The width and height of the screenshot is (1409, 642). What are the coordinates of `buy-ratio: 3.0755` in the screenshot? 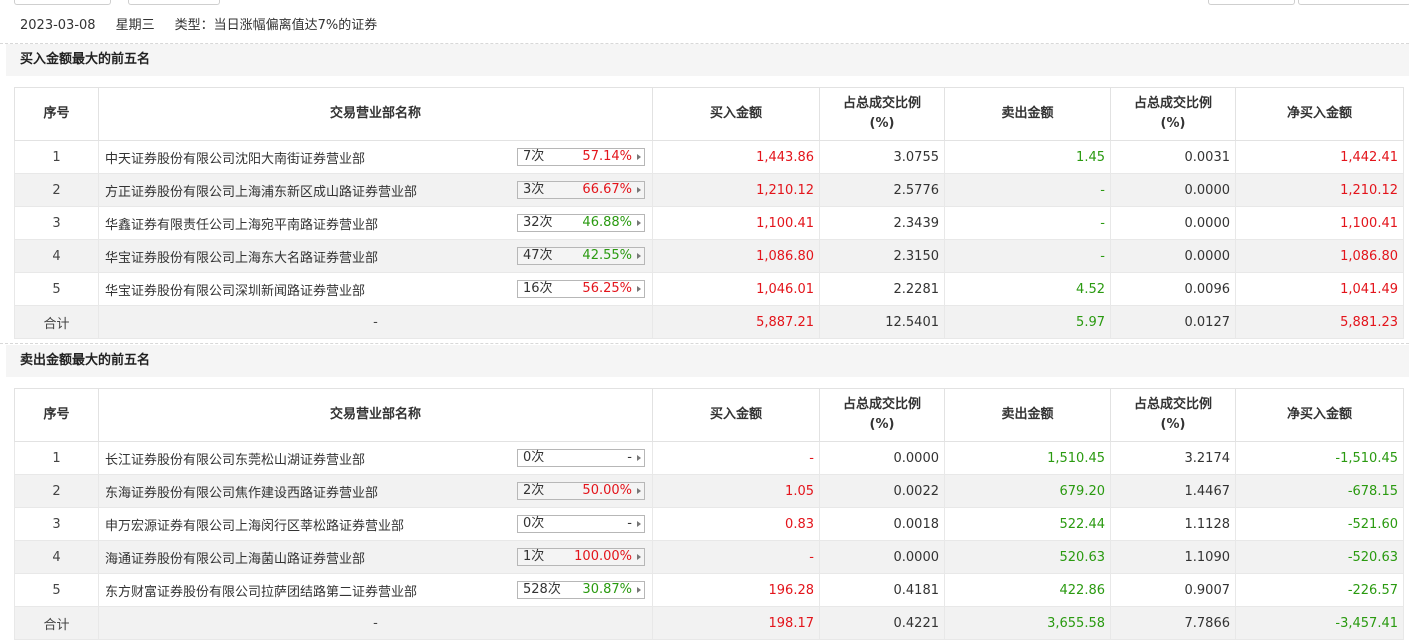 It's located at (882, 157).